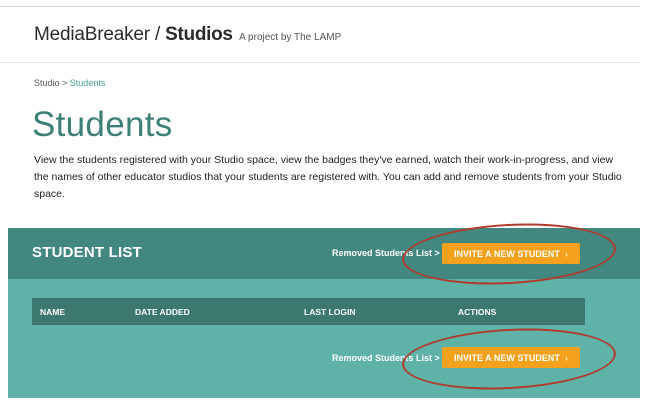 This screenshot has width=655, height=405. What do you see at coordinates (47, 83) in the screenshot?
I see `breadcrumb-studio: Studio` at bounding box center [47, 83].